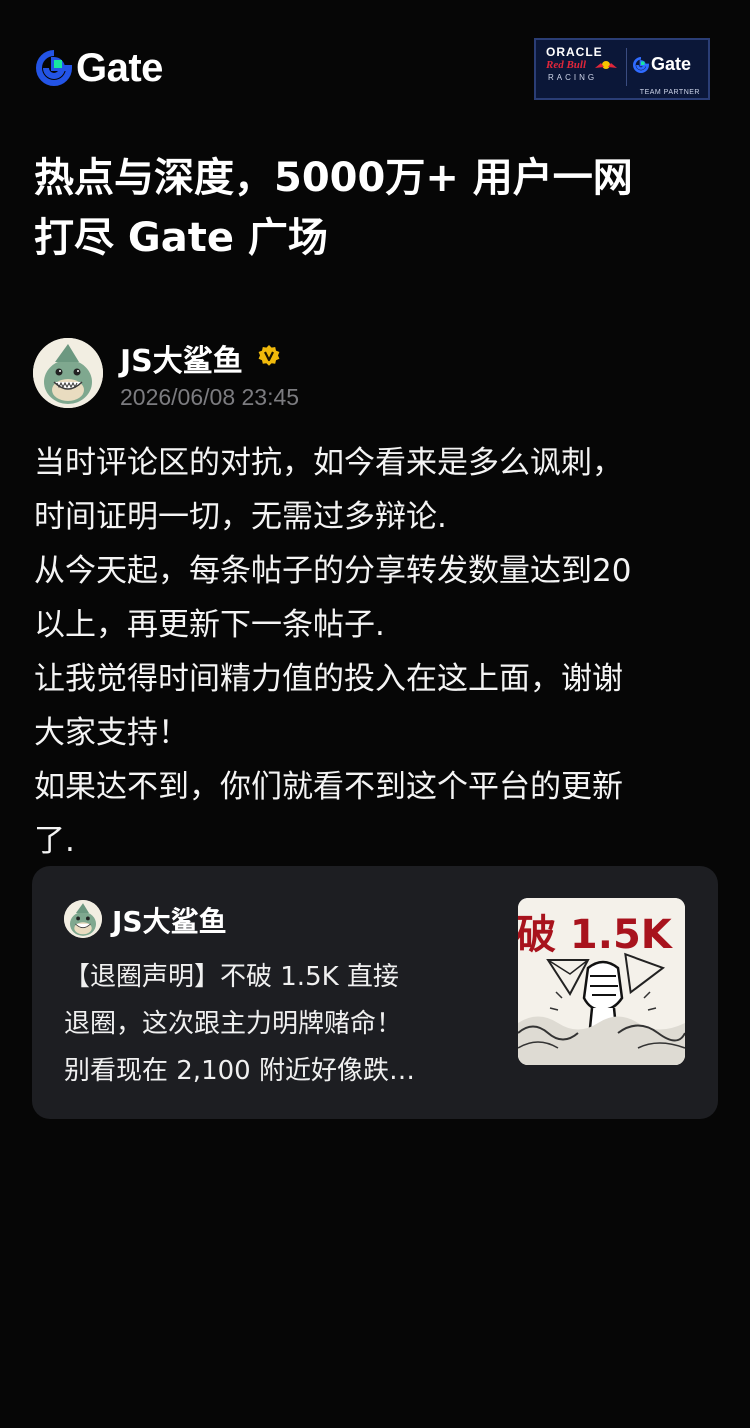 Image resolution: width=750 pixels, height=1428 pixels. Describe the element at coordinates (54, 841) in the screenshot. I see `post-line: 了.` at that location.